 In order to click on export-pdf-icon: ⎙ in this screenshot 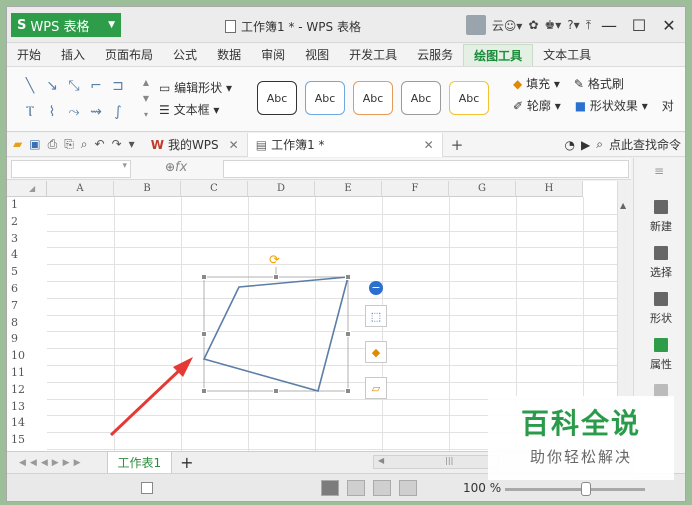, I will do `click(53, 144)`.